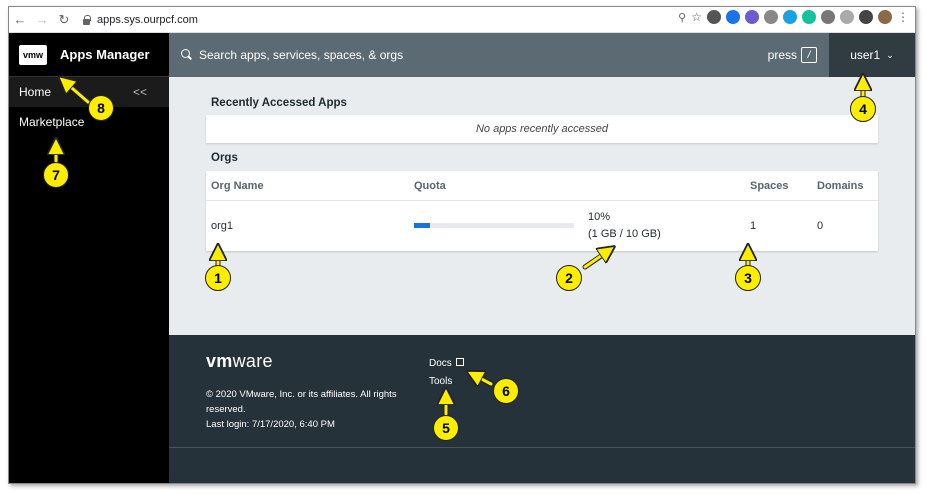 The height and width of the screenshot is (494, 926). I want to click on reload-icon: ↻, so click(64, 20).